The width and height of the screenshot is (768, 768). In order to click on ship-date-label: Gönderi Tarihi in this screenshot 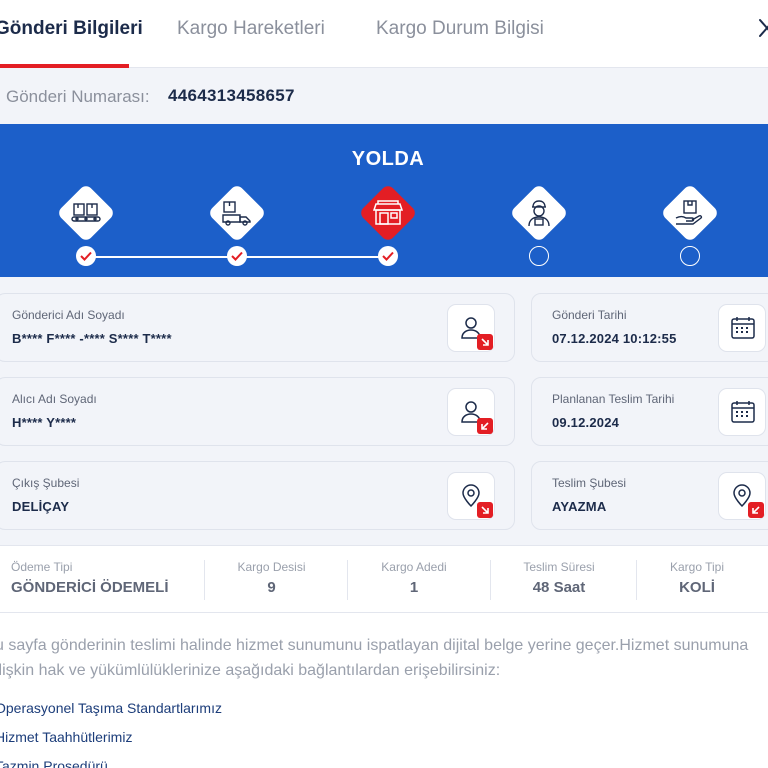, I will do `click(589, 315)`.